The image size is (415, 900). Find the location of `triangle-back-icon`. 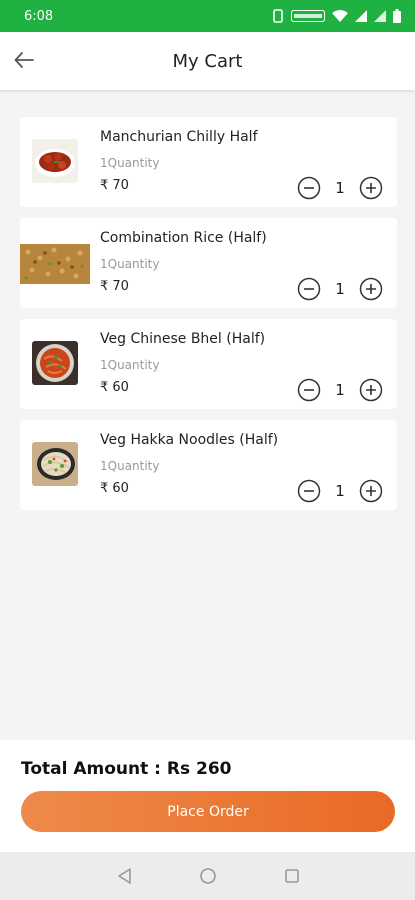

triangle-back-icon is located at coordinates (124, 876).